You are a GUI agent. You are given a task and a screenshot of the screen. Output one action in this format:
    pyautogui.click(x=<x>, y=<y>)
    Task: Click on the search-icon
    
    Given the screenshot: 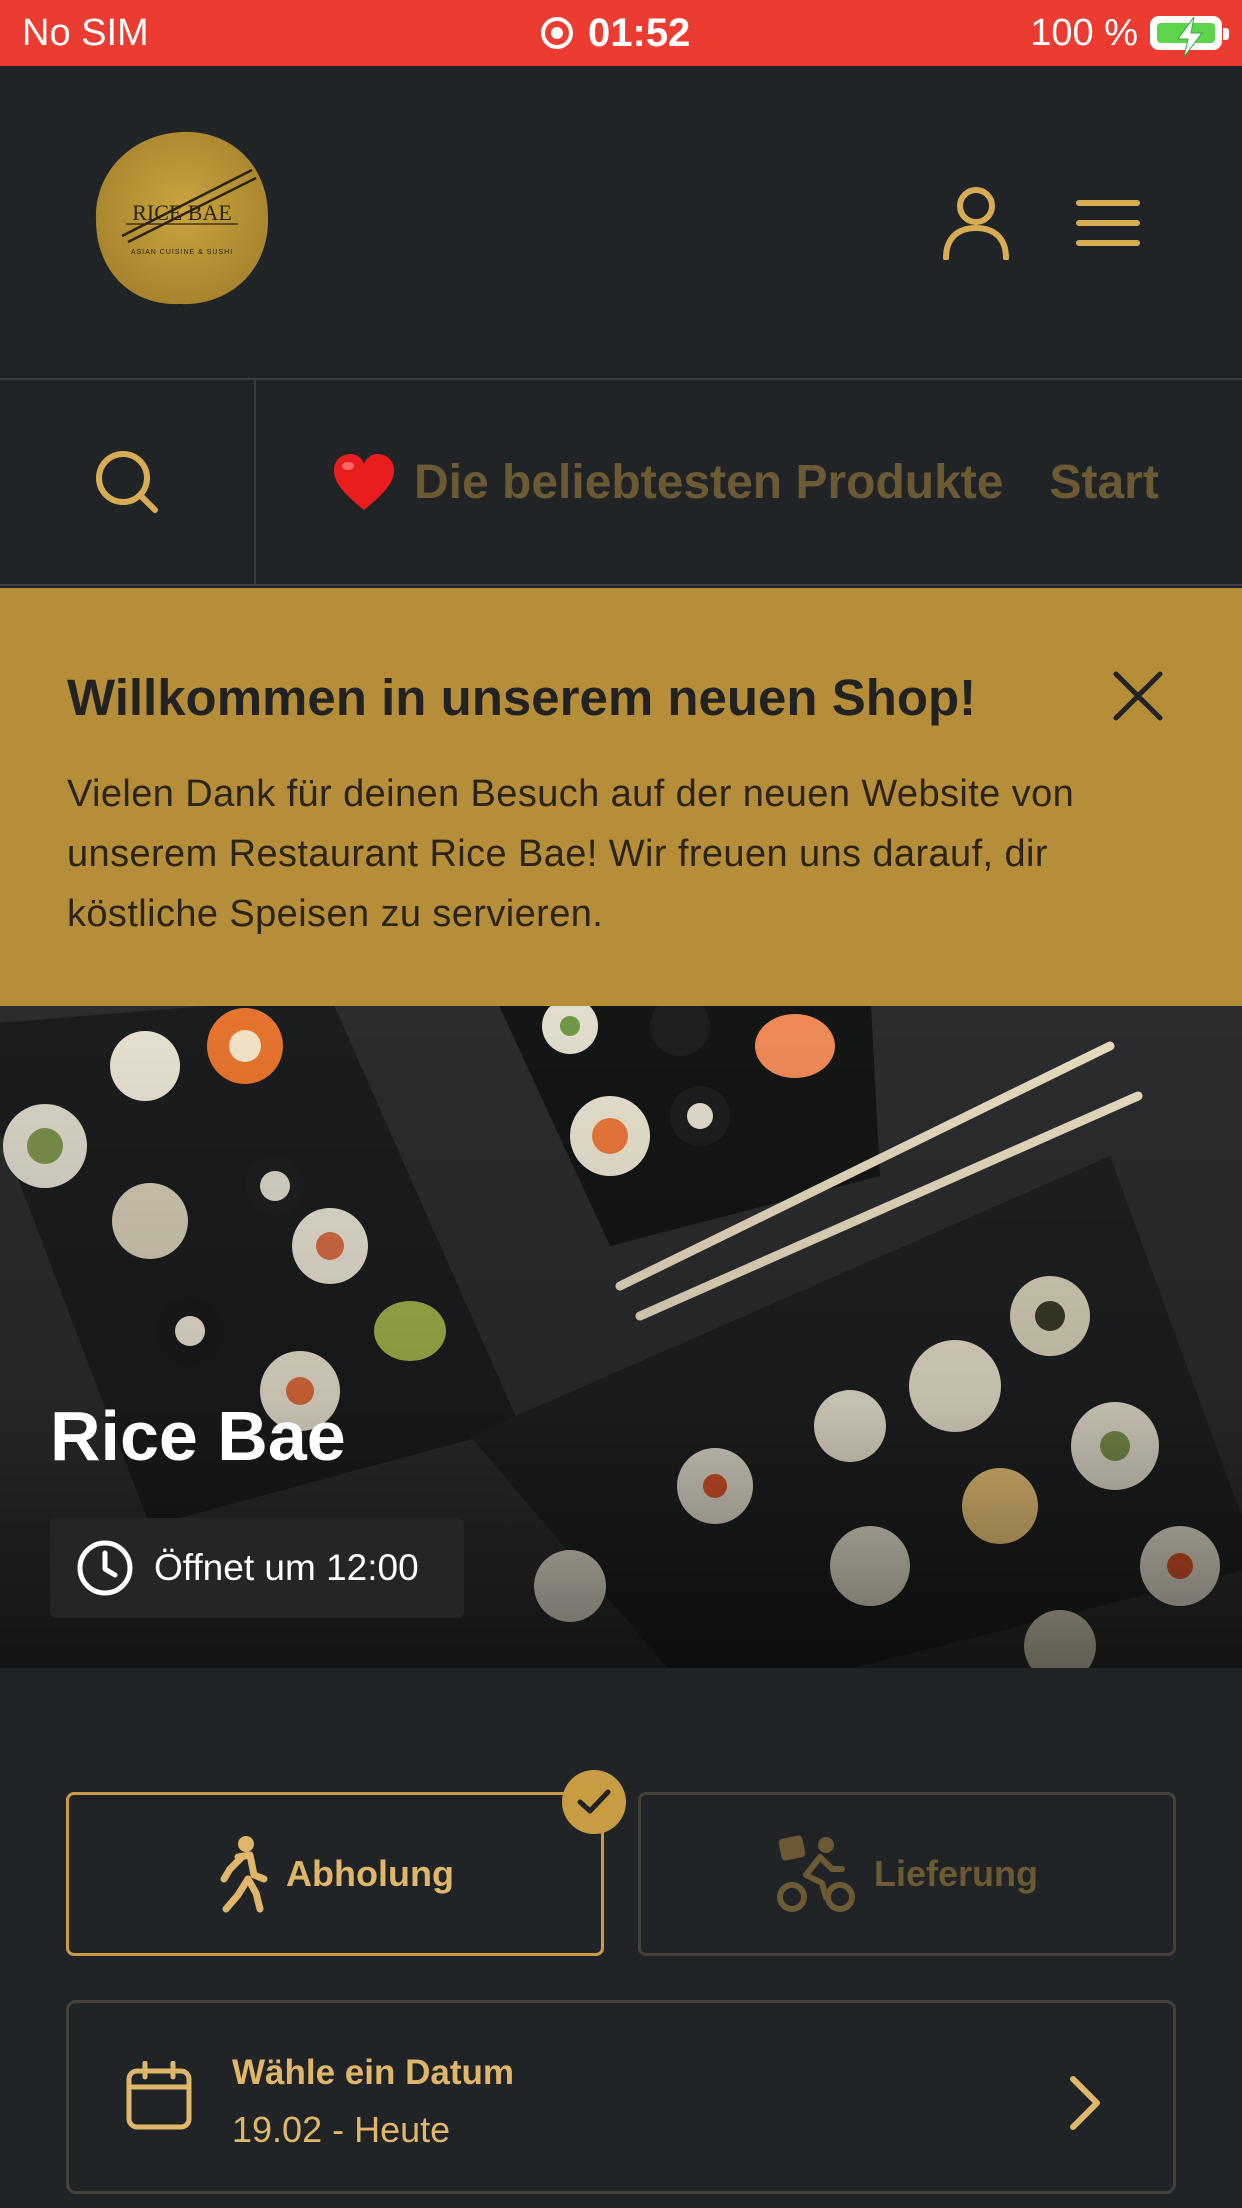 What is the action you would take?
    pyautogui.click(x=127, y=482)
    